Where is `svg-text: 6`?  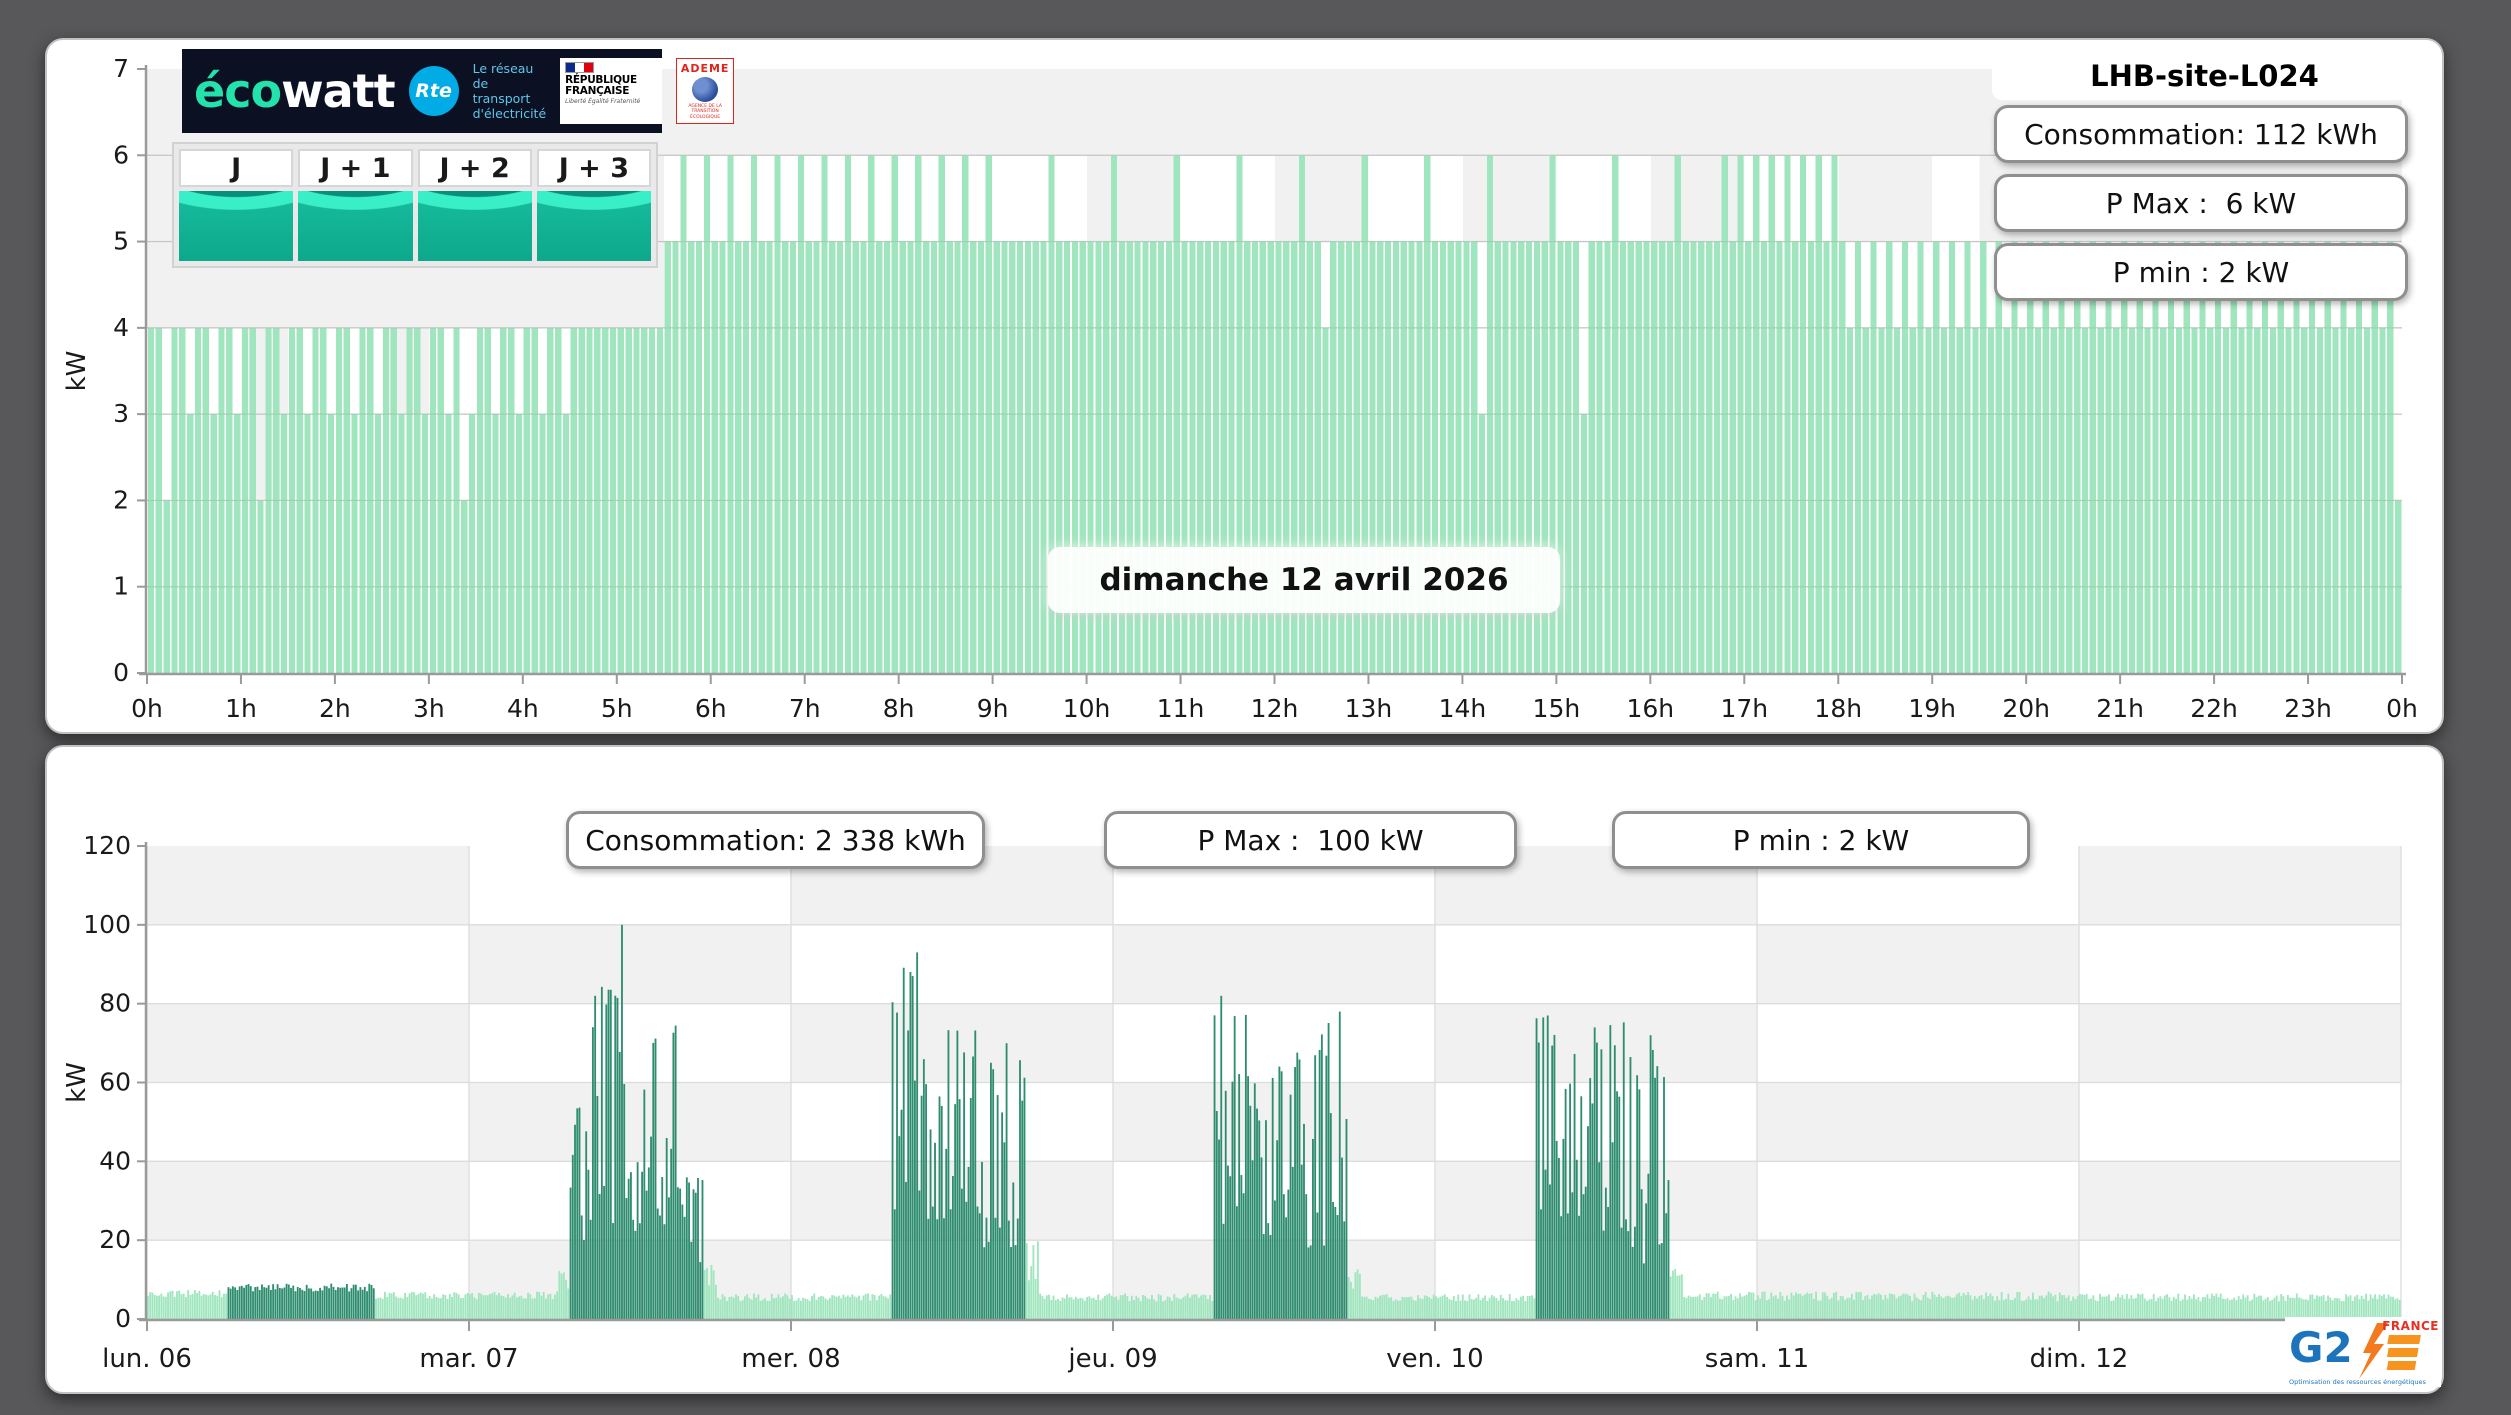
svg-text: 6 is located at coordinates (121, 154).